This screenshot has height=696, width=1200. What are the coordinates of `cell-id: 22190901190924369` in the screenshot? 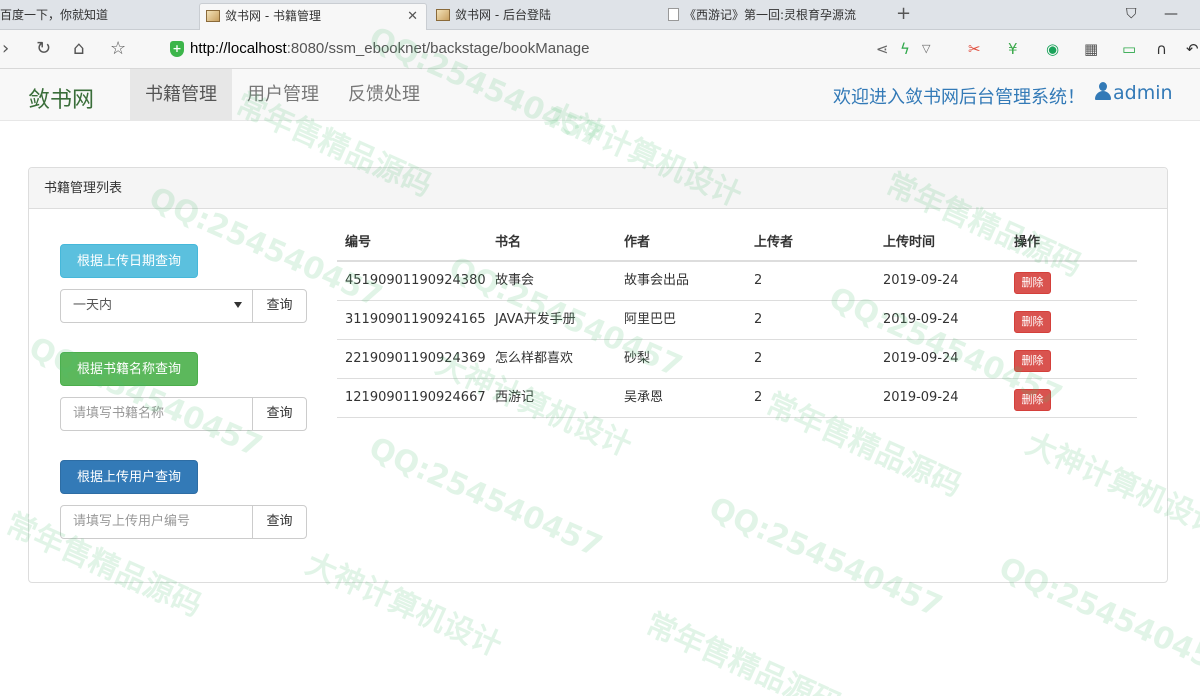 It's located at (415, 358).